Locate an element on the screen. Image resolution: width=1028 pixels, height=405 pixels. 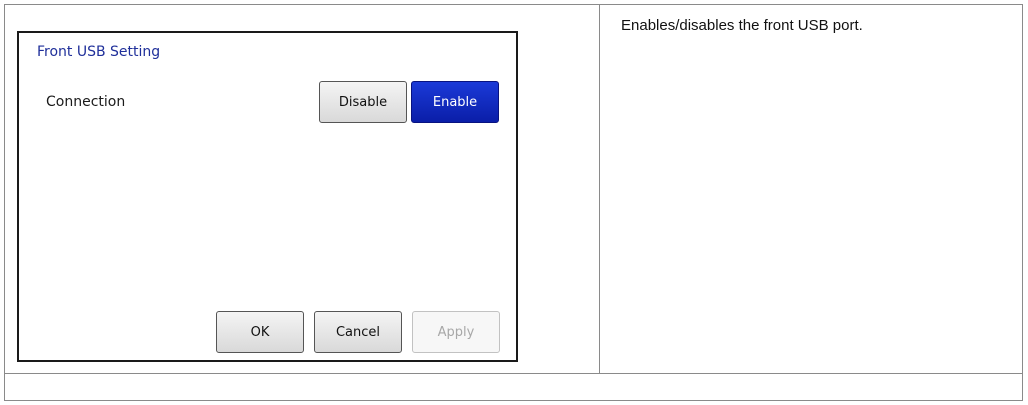
description-text: Enables/disables the front USB port. is located at coordinates (742, 25).